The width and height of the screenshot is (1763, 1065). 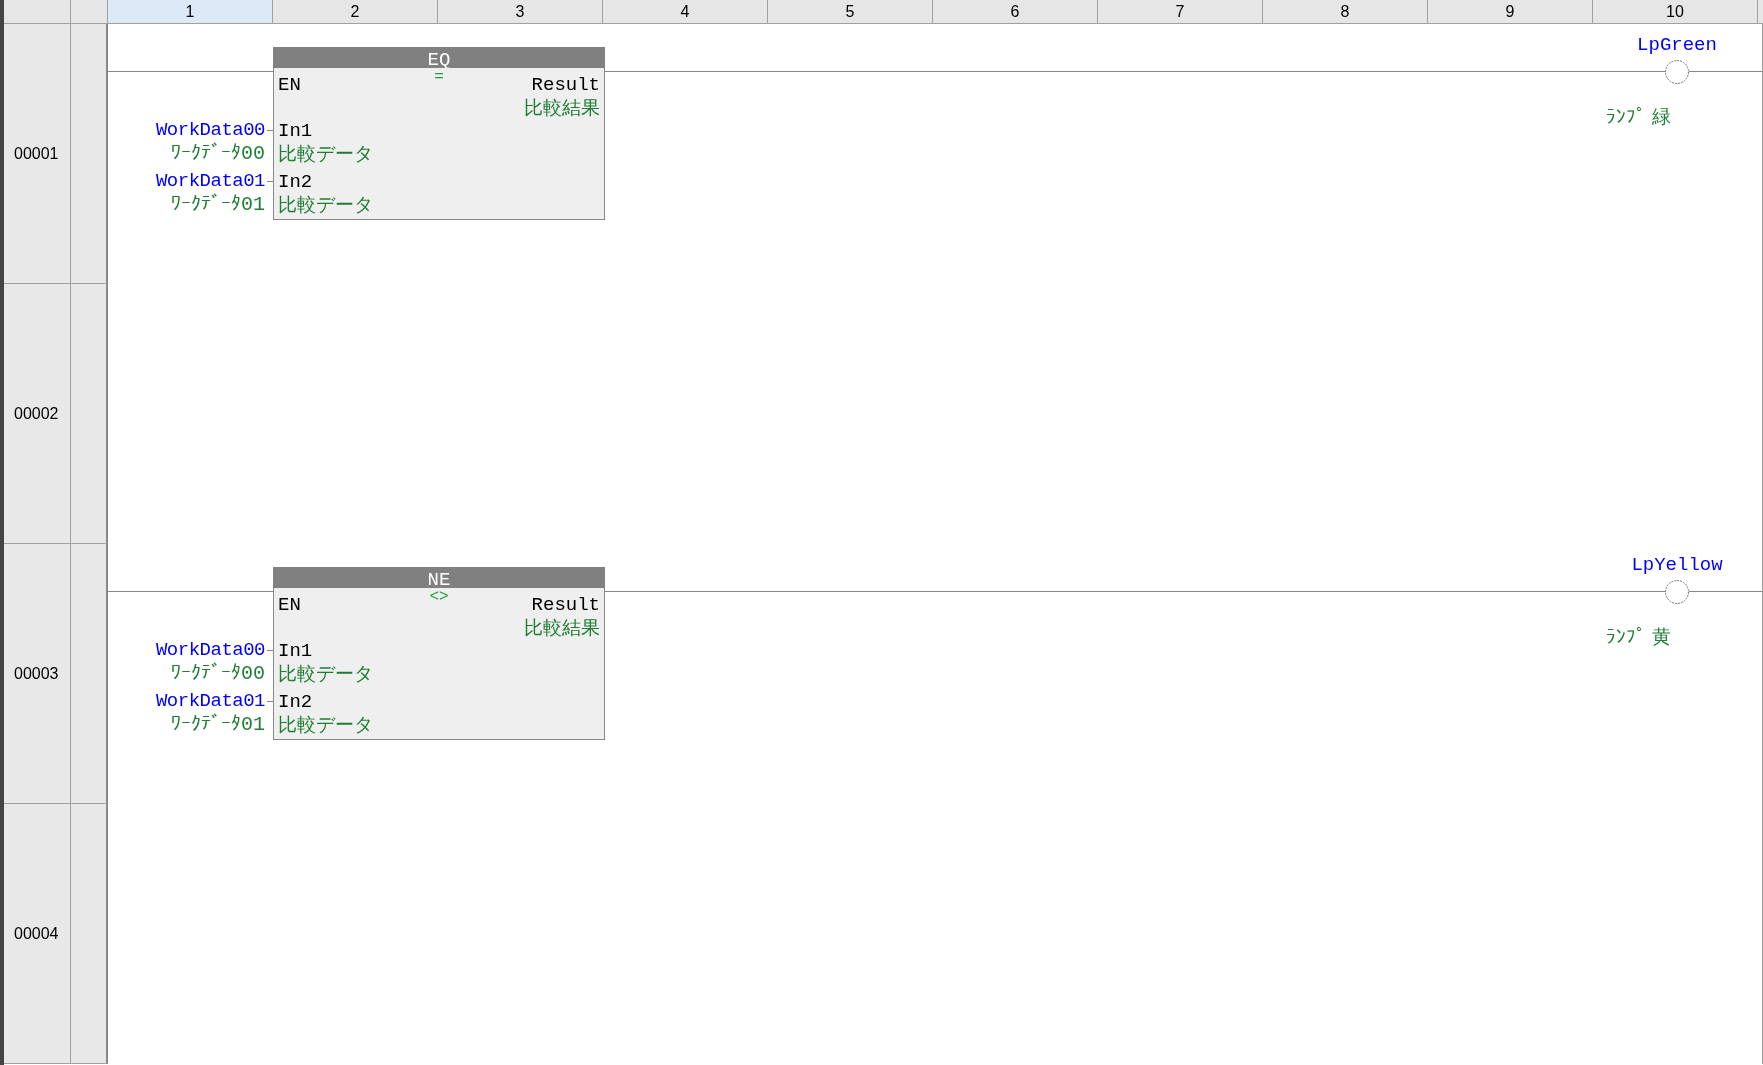 I want to click on column-header: 3, so click(x=520, y=11).